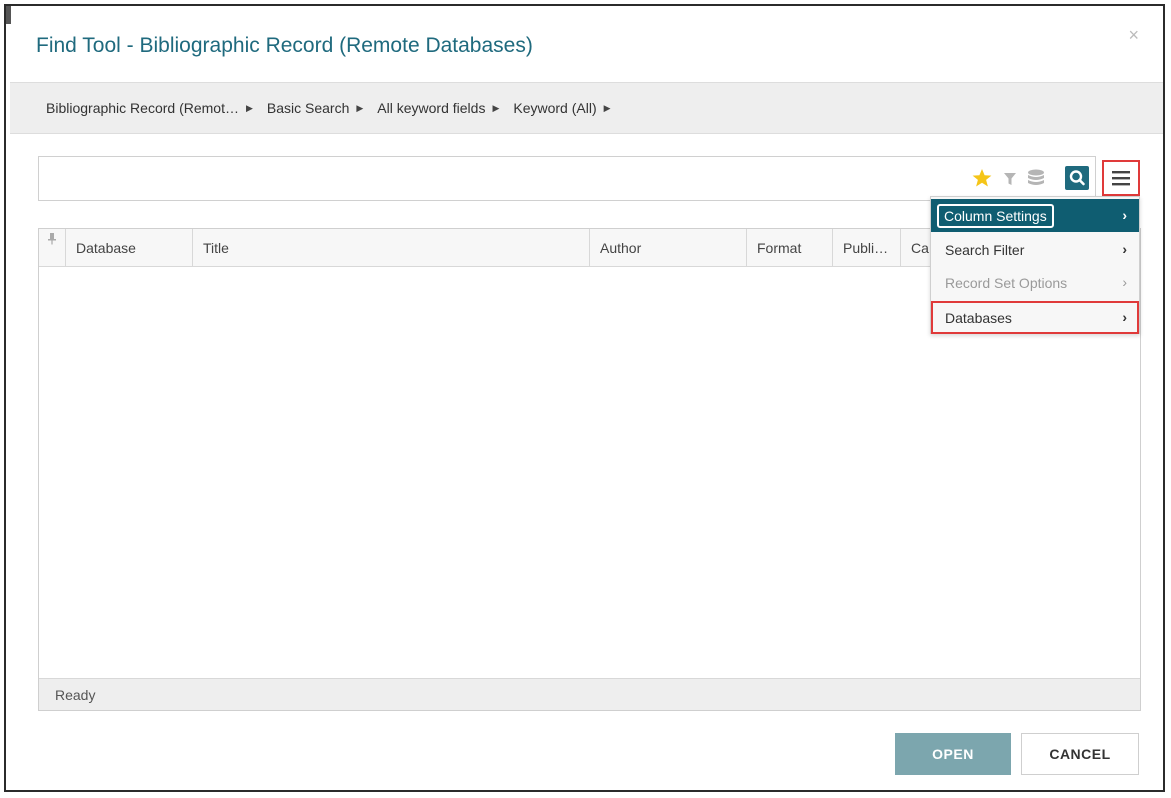 The image size is (1171, 798). I want to click on cancel-button: CANCEL, so click(1080, 754).